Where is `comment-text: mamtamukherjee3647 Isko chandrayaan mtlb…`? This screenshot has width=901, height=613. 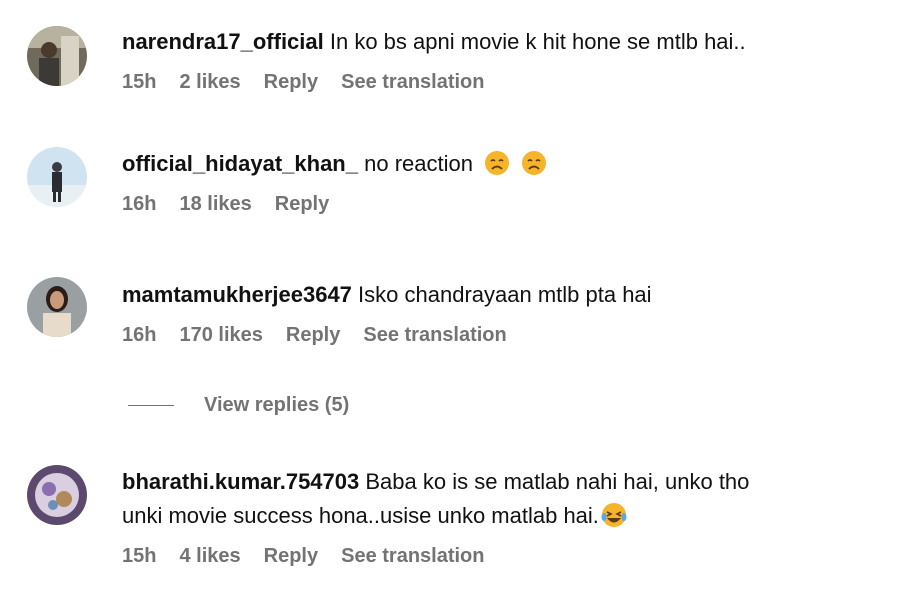 comment-text: mamtamukherjee3647 Isko chandrayaan mtlb… is located at coordinates (501, 295).